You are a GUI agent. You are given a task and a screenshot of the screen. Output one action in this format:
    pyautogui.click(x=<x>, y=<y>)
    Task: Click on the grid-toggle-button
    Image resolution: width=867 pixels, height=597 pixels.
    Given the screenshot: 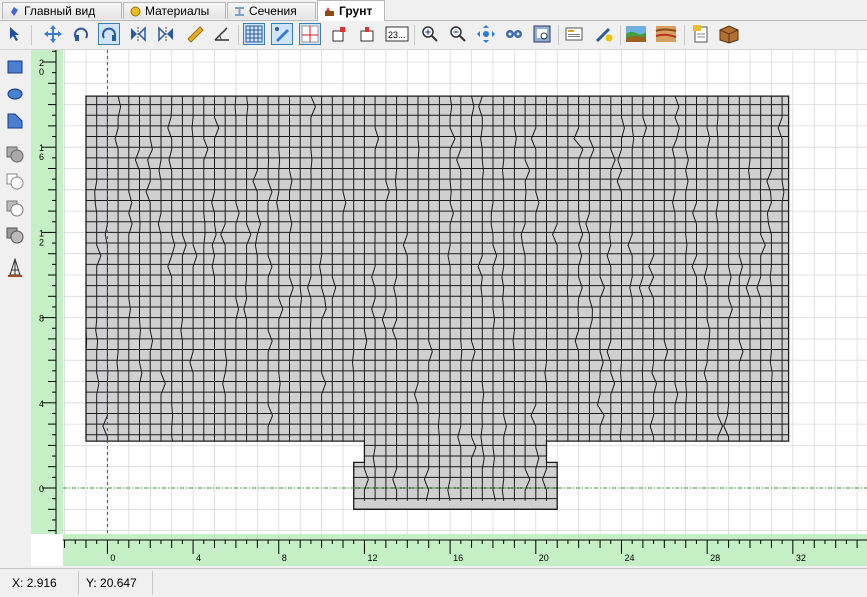 What is the action you would take?
    pyautogui.click(x=254, y=34)
    